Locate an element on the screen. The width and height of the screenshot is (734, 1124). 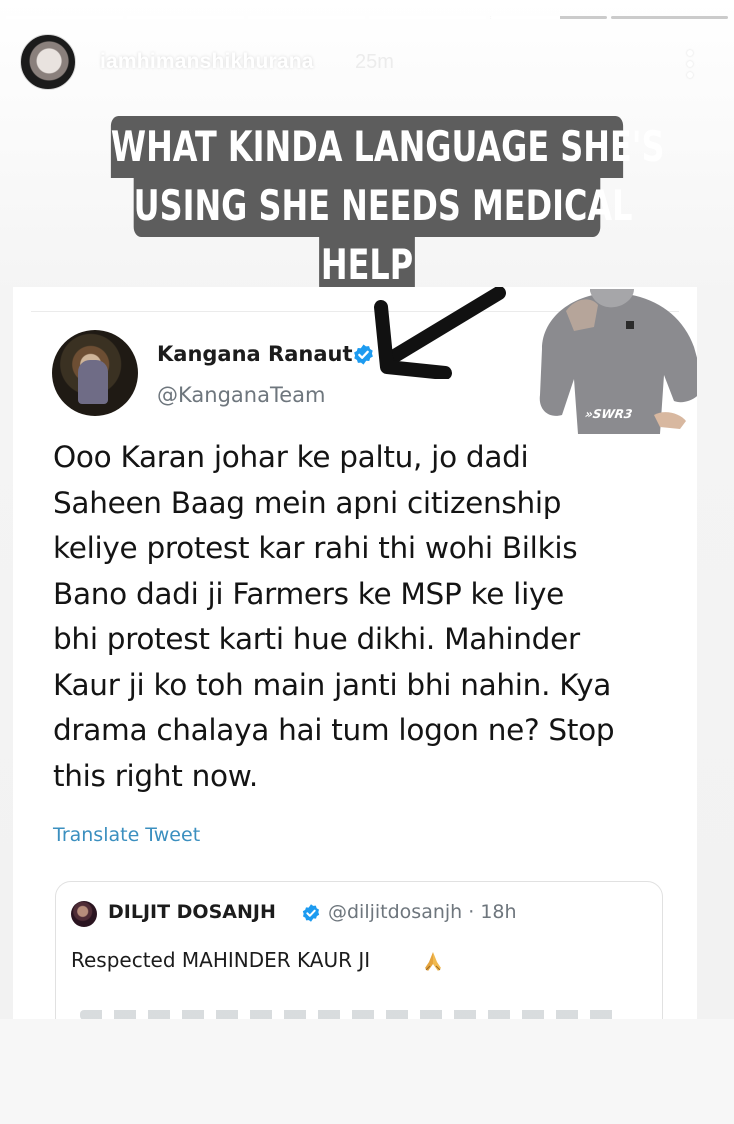
tweet-author-name: Kangana Ranaut is located at coordinates (255, 354).